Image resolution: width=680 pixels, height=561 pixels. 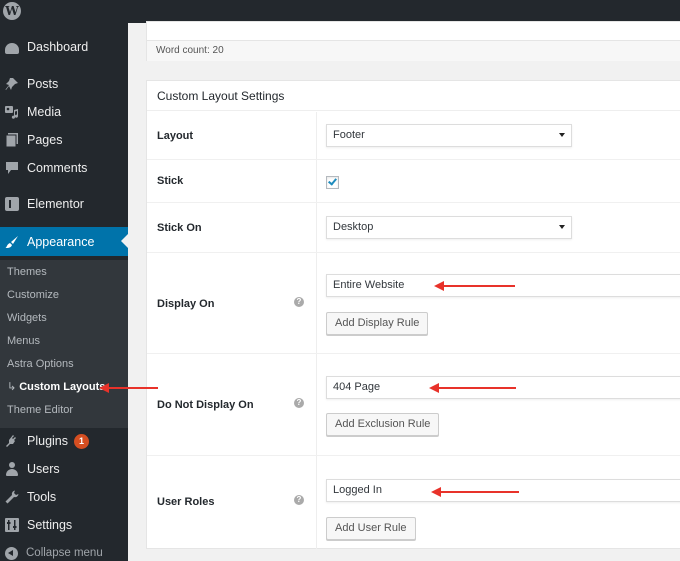 I want to click on wrench-icon, so click(x=12, y=497).